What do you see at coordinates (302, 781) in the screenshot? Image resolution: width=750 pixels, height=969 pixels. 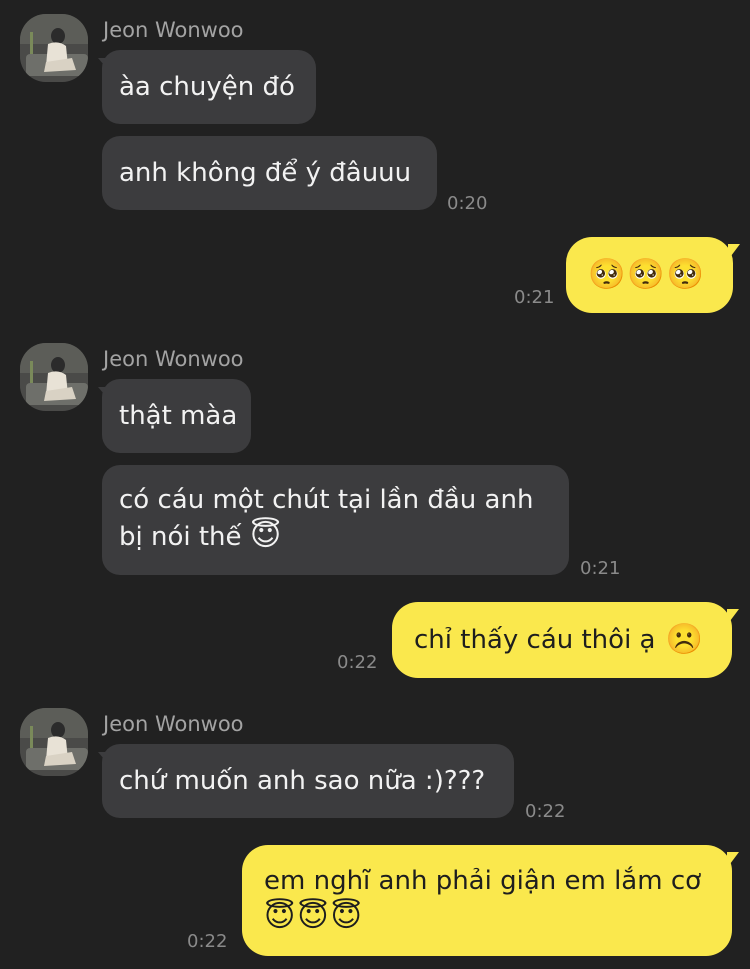 I see `message-text: chứ muốn anh sao nữa :)???` at bounding box center [302, 781].